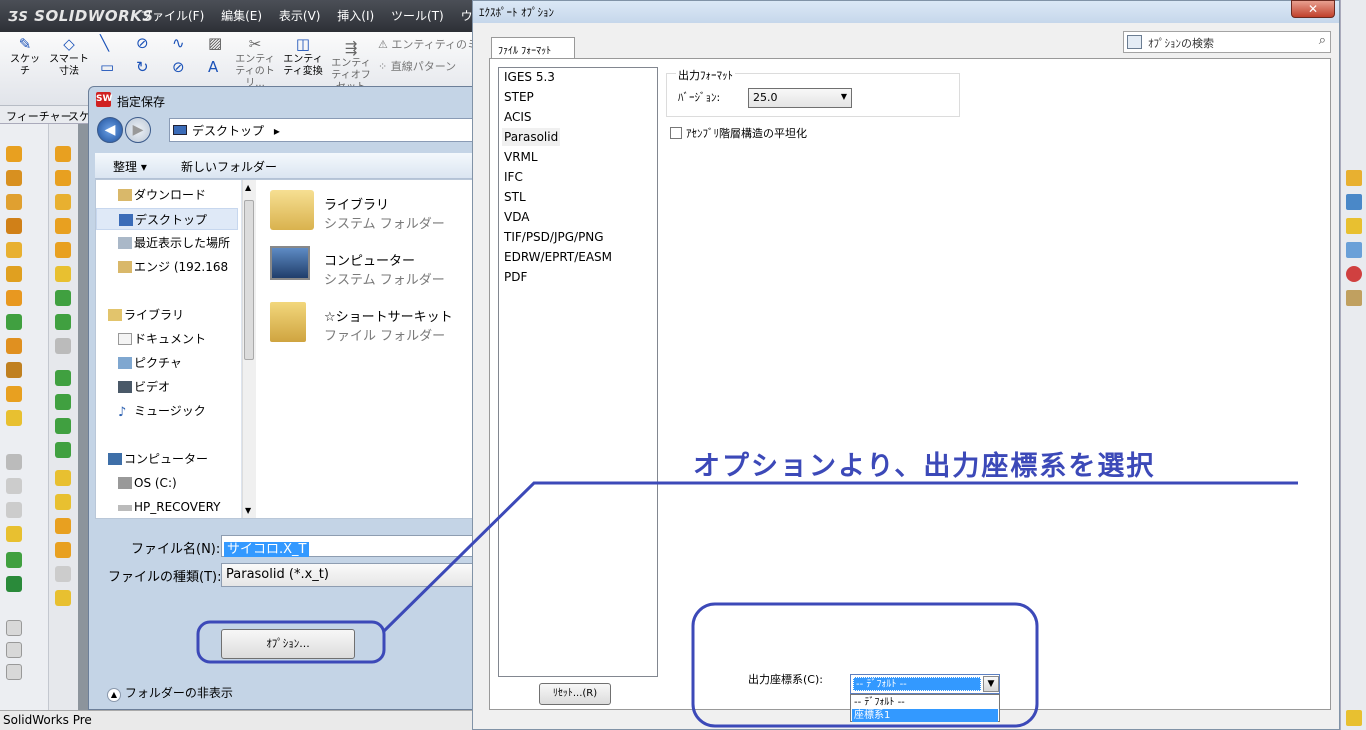 The width and height of the screenshot is (1366, 730). I want to click on home-icon, so click(1354, 178).